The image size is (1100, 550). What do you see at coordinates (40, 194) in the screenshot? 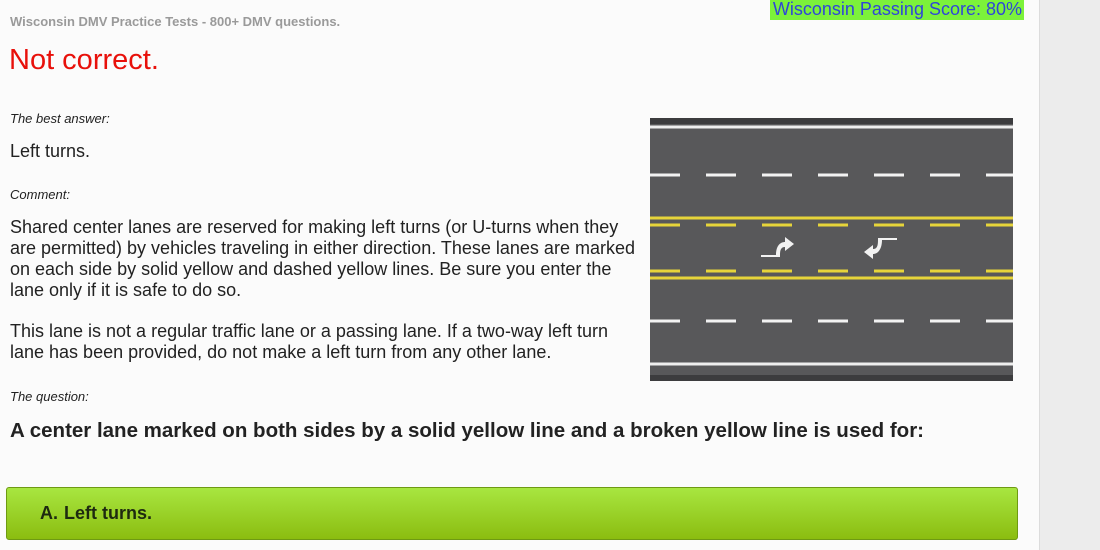
I see `comment-label: Comment:` at bounding box center [40, 194].